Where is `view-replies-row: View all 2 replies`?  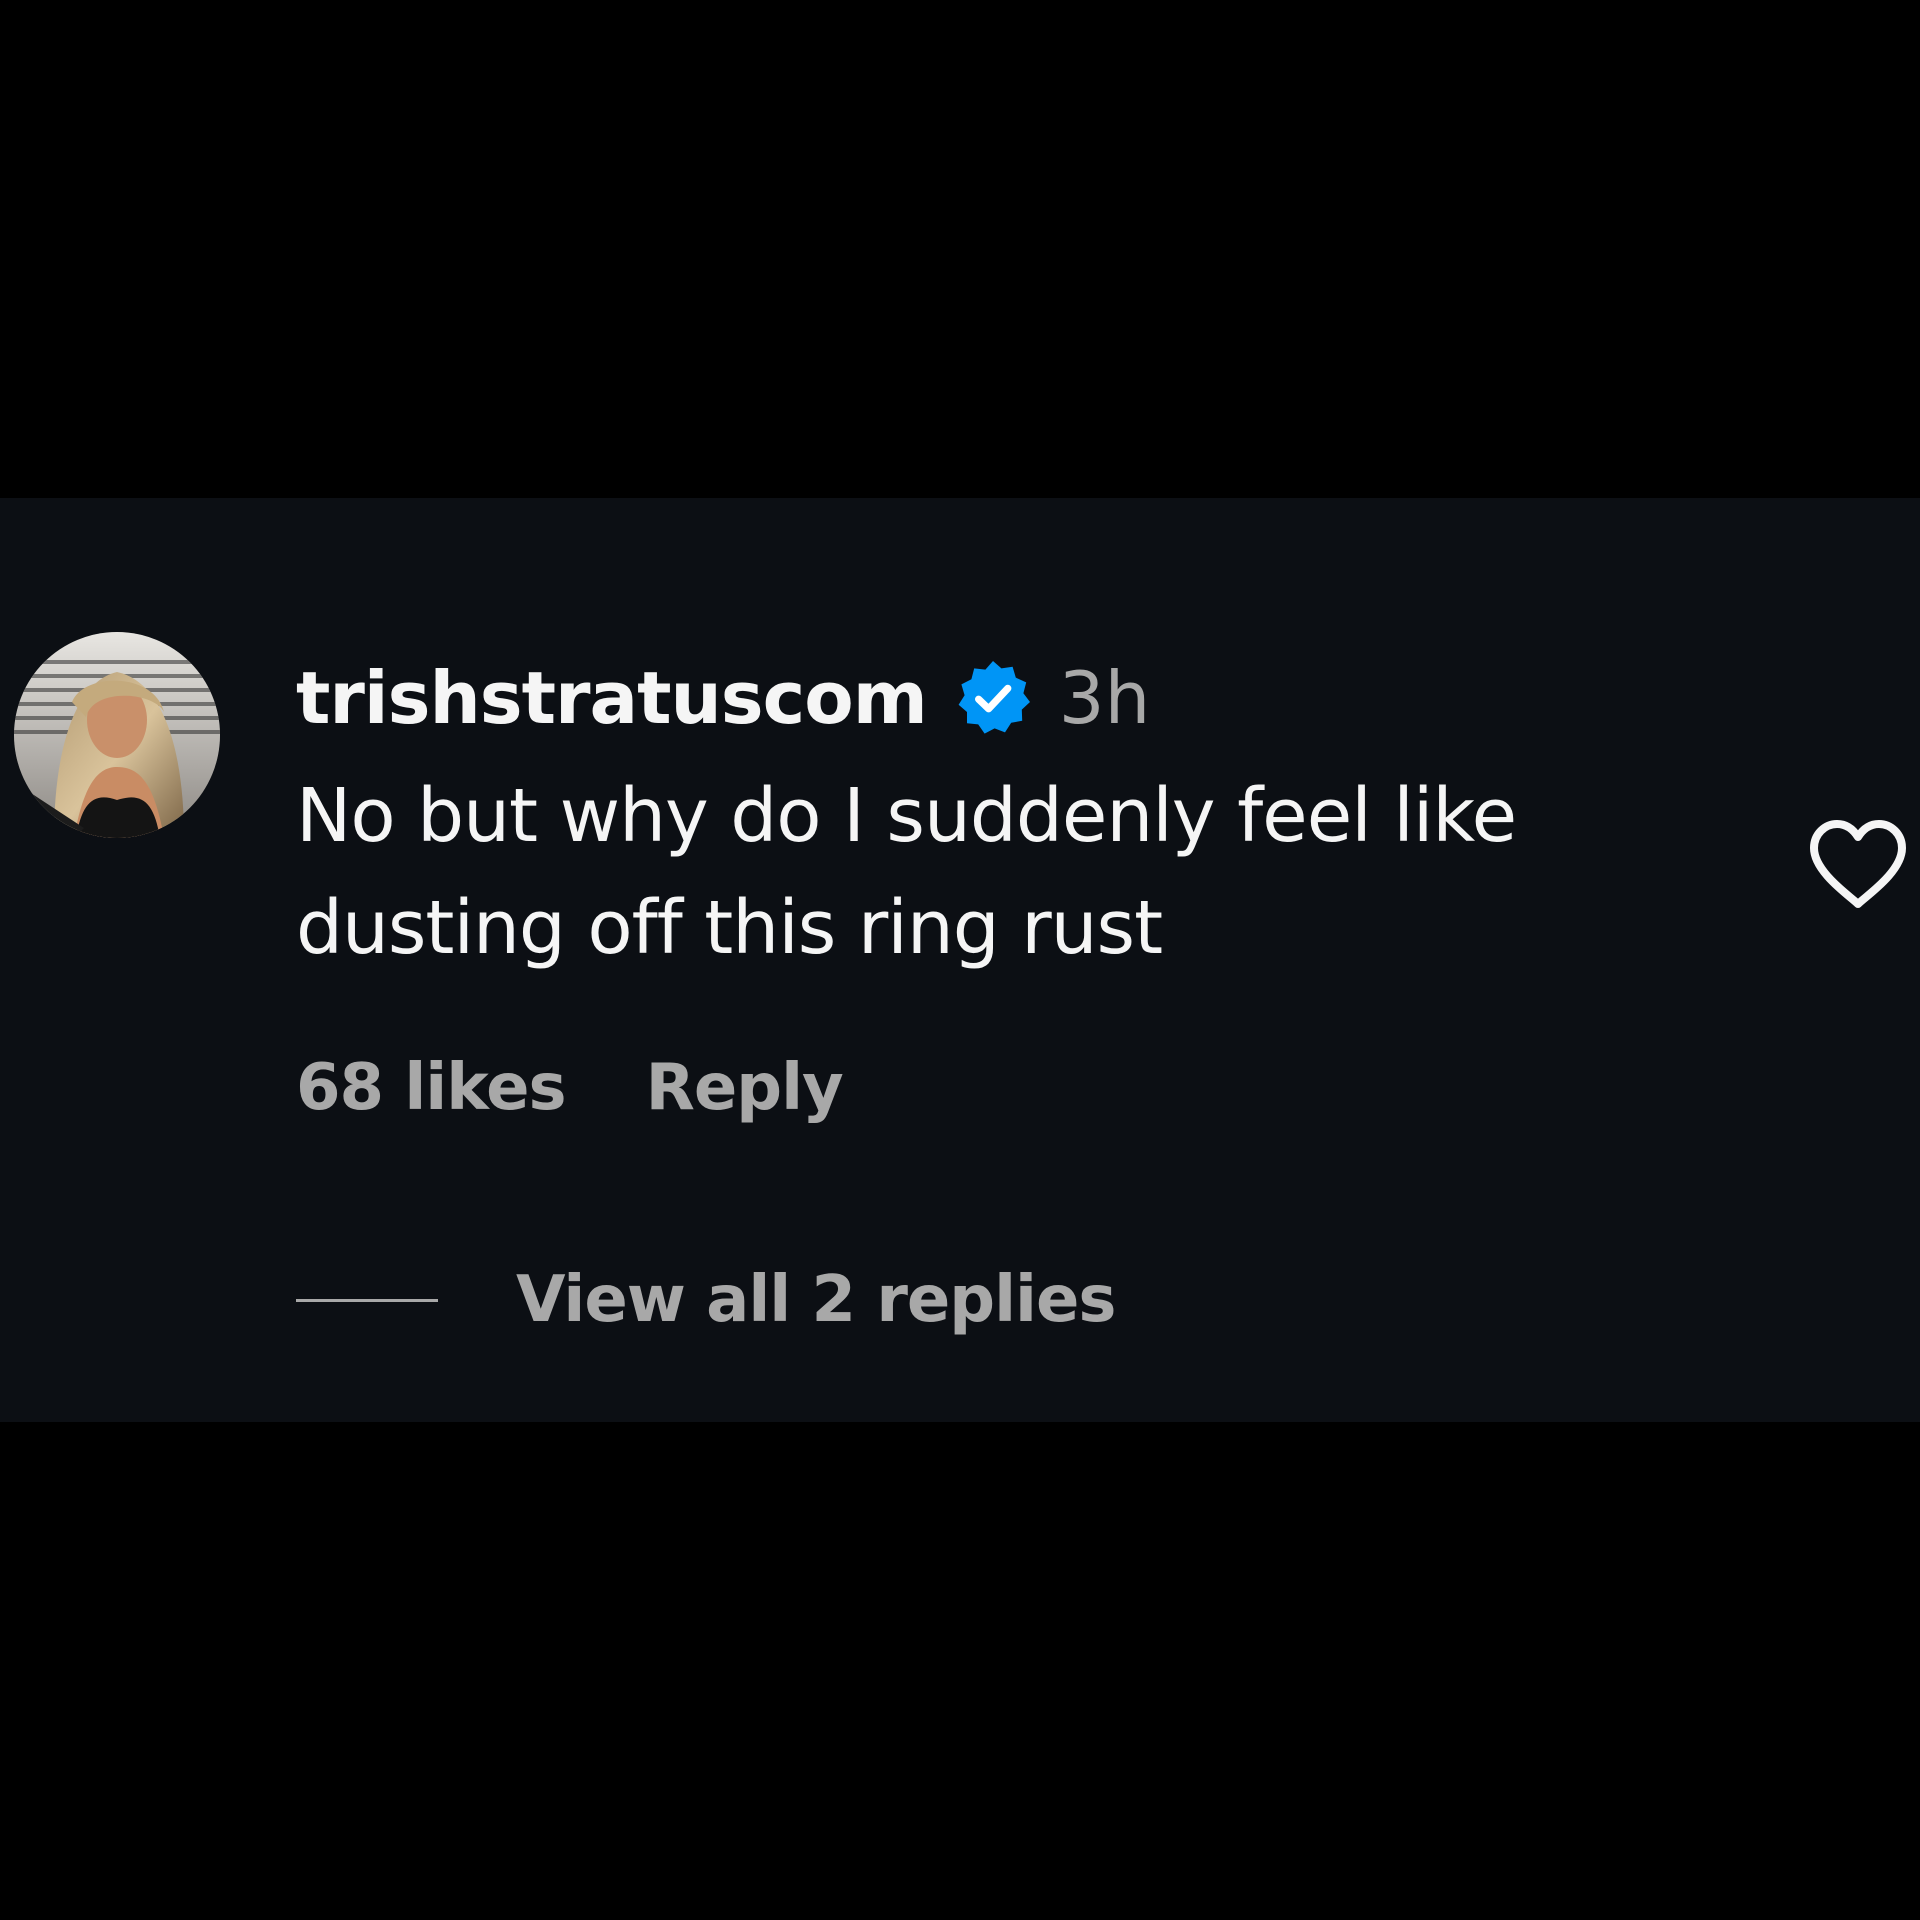
view-replies-row: View all 2 replies is located at coordinates (706, 1300).